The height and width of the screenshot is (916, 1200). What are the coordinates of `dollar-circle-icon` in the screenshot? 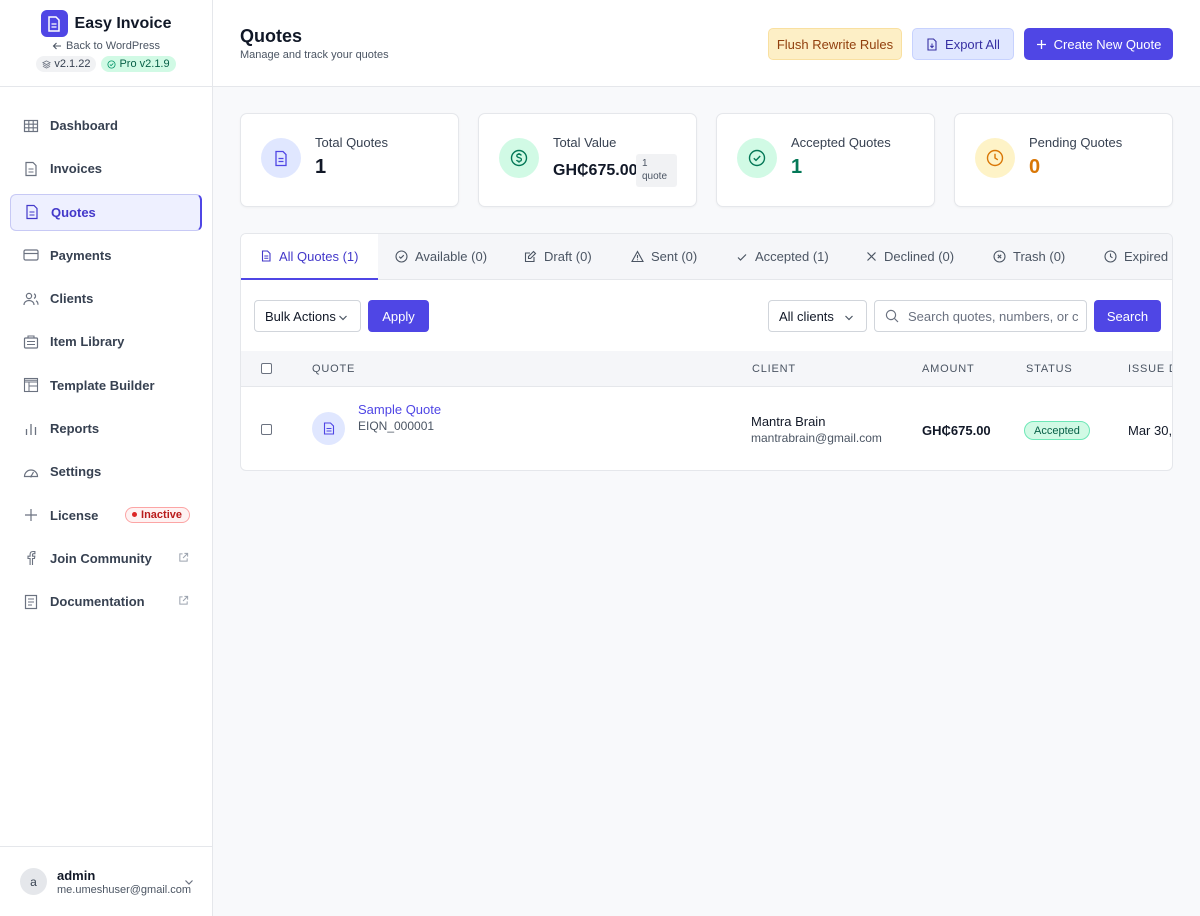 It's located at (519, 158).